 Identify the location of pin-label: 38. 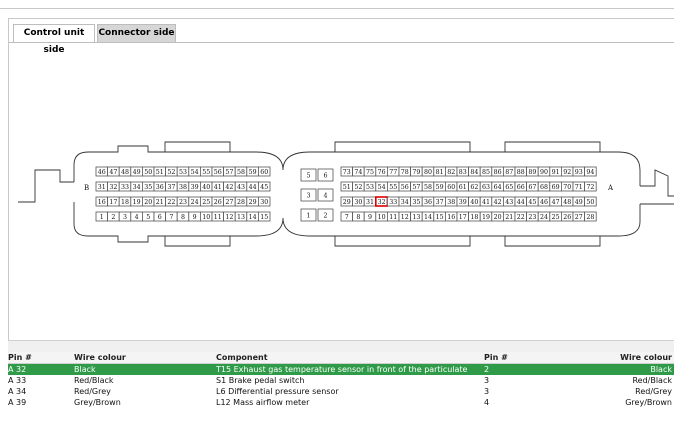
(451, 202).